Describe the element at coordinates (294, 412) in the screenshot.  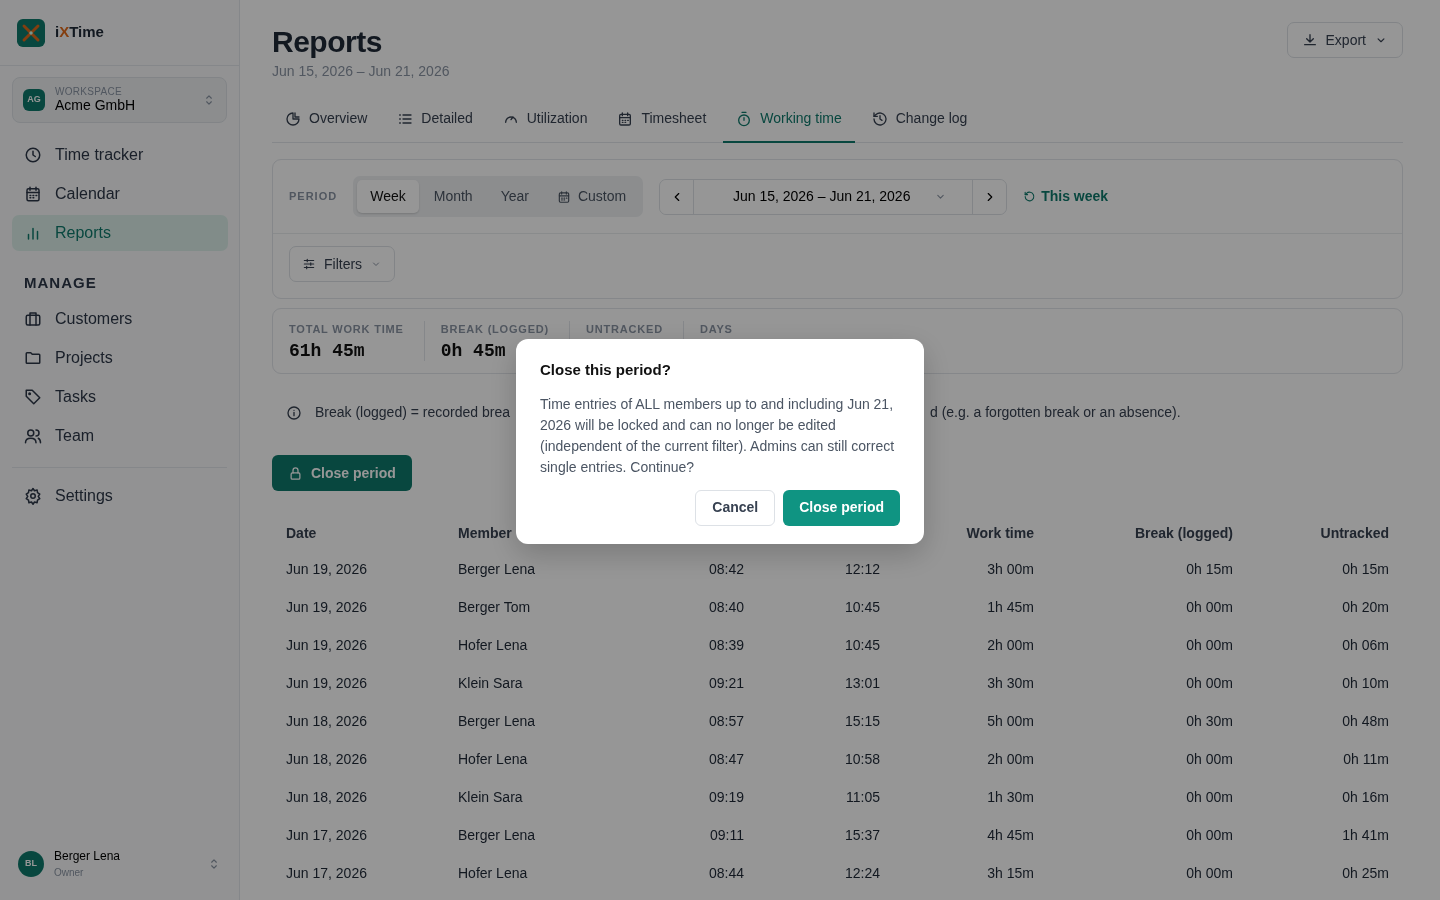
I see `info-icon` at that location.